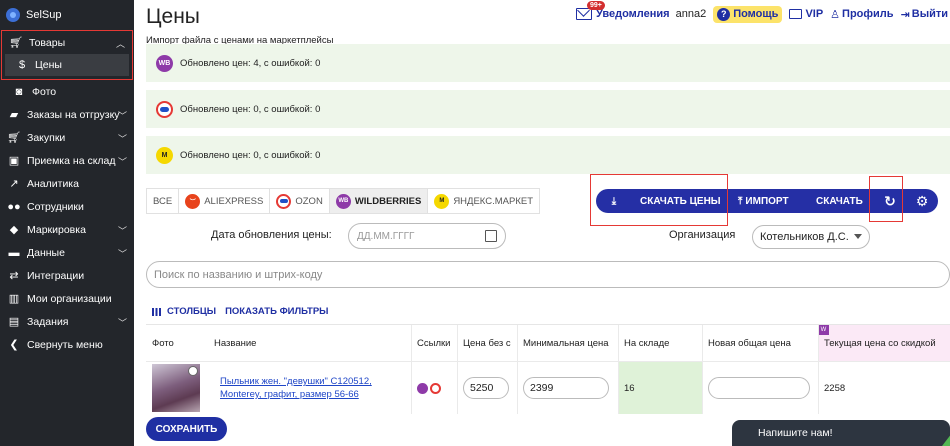  I want to click on box-icon: ▣, so click(14, 161).